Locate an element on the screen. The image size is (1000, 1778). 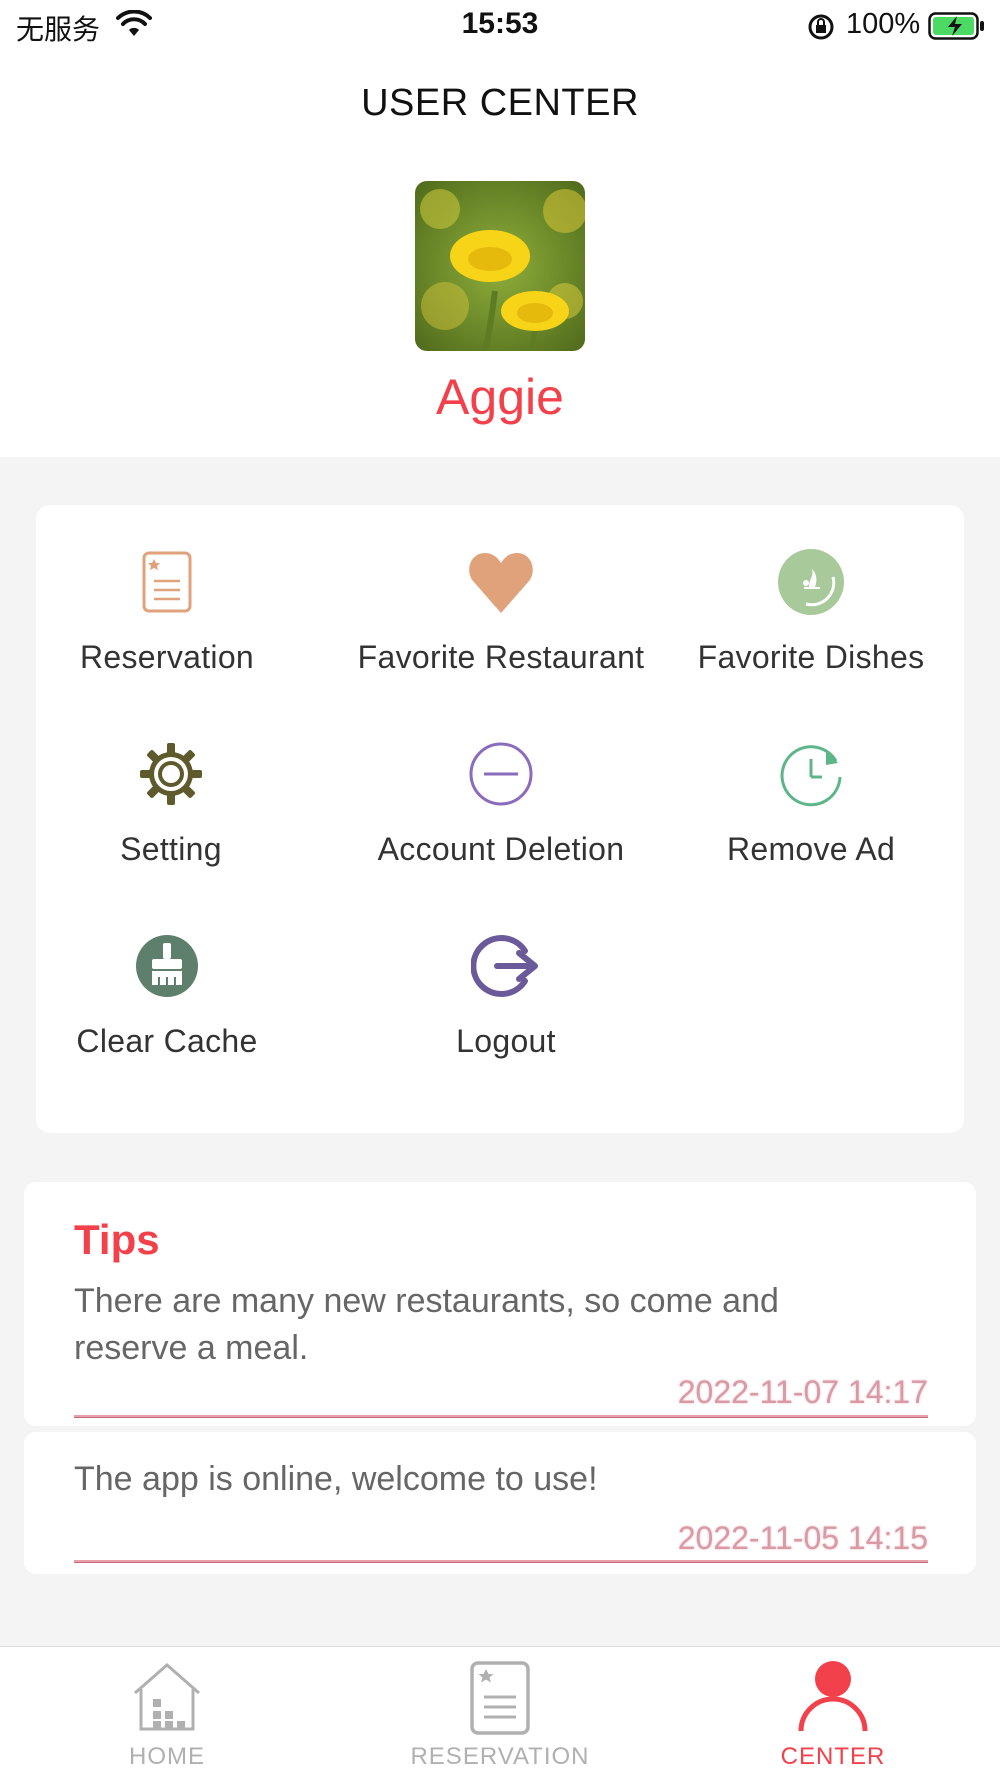
logout-icon is located at coordinates (504, 966).